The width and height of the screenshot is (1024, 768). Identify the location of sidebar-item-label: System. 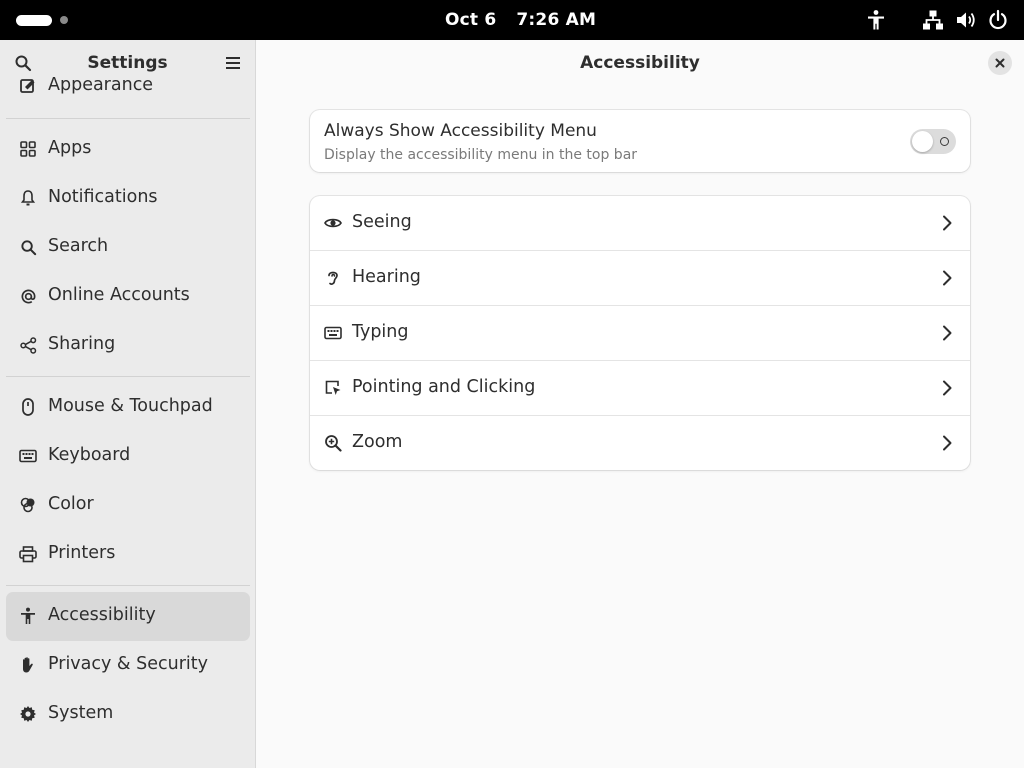
(81, 713).